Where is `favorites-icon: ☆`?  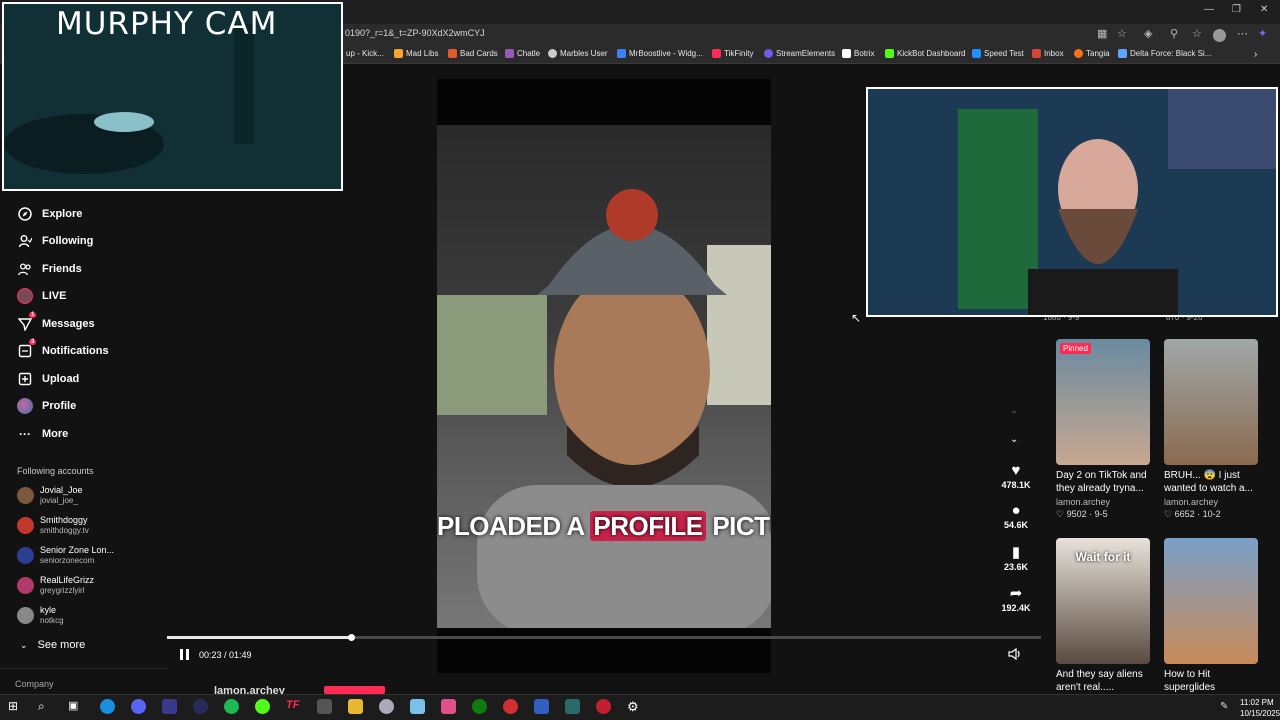
favorites-icon: ☆ is located at coordinates (1197, 34).